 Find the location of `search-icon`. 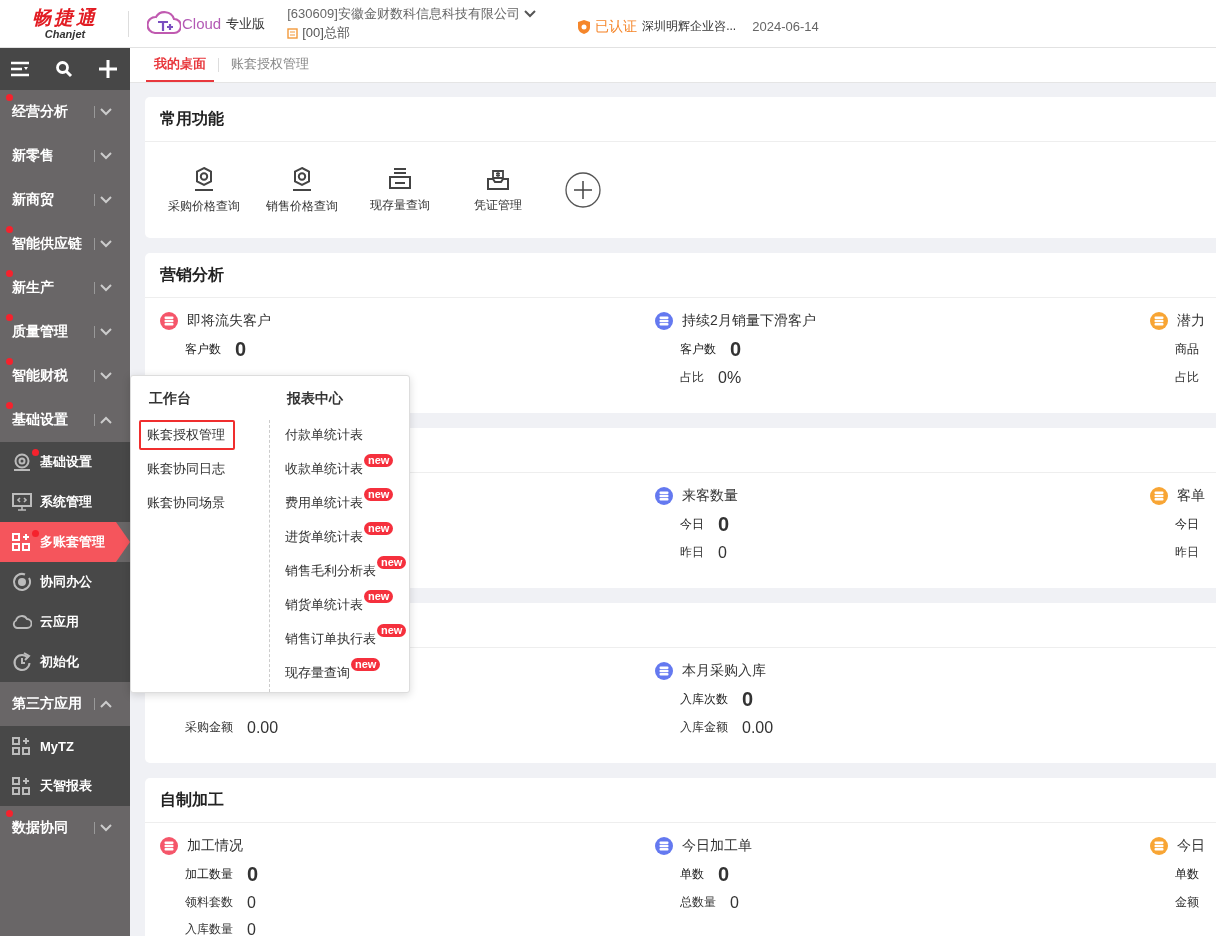

search-icon is located at coordinates (64, 69).